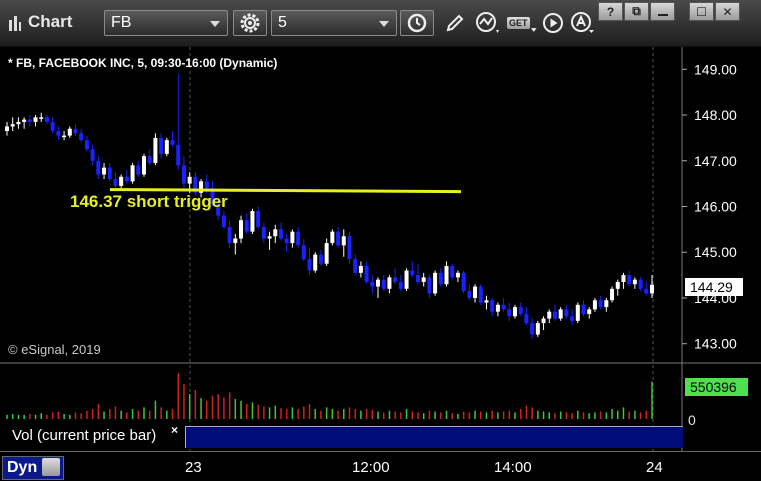  What do you see at coordinates (455, 23) in the screenshot?
I see `draw-tool-button` at bounding box center [455, 23].